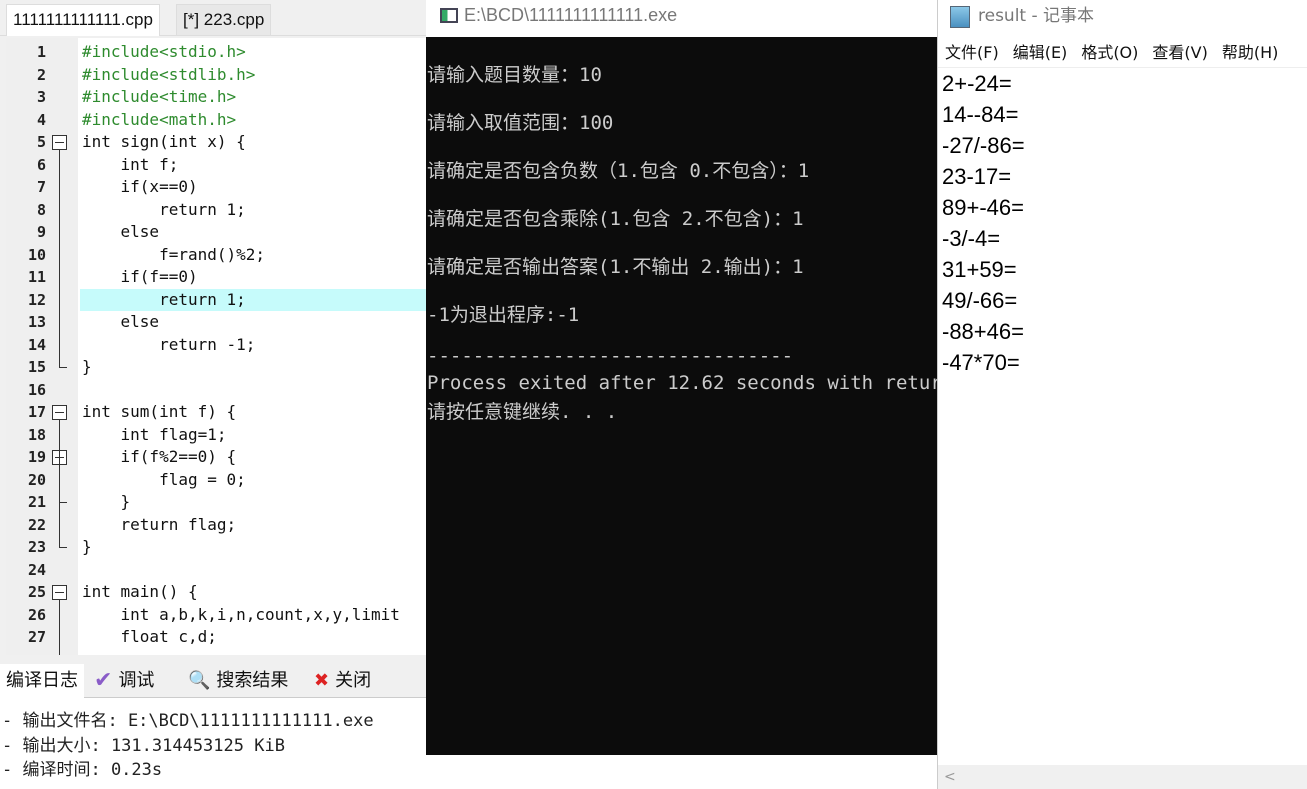 The height and width of the screenshot is (789, 1307). Describe the element at coordinates (615, 219) in the screenshot. I see `console-line: 请确定是否包含乘除(1.包含 2.不包含)：1` at that location.